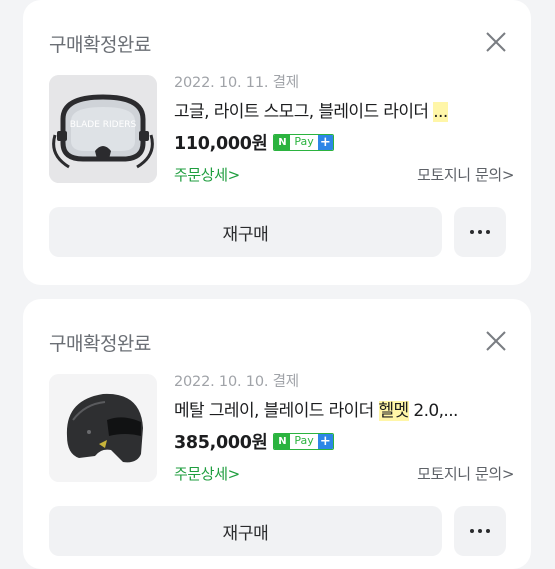  I want to click on order-price: 385,000원, so click(221, 442).